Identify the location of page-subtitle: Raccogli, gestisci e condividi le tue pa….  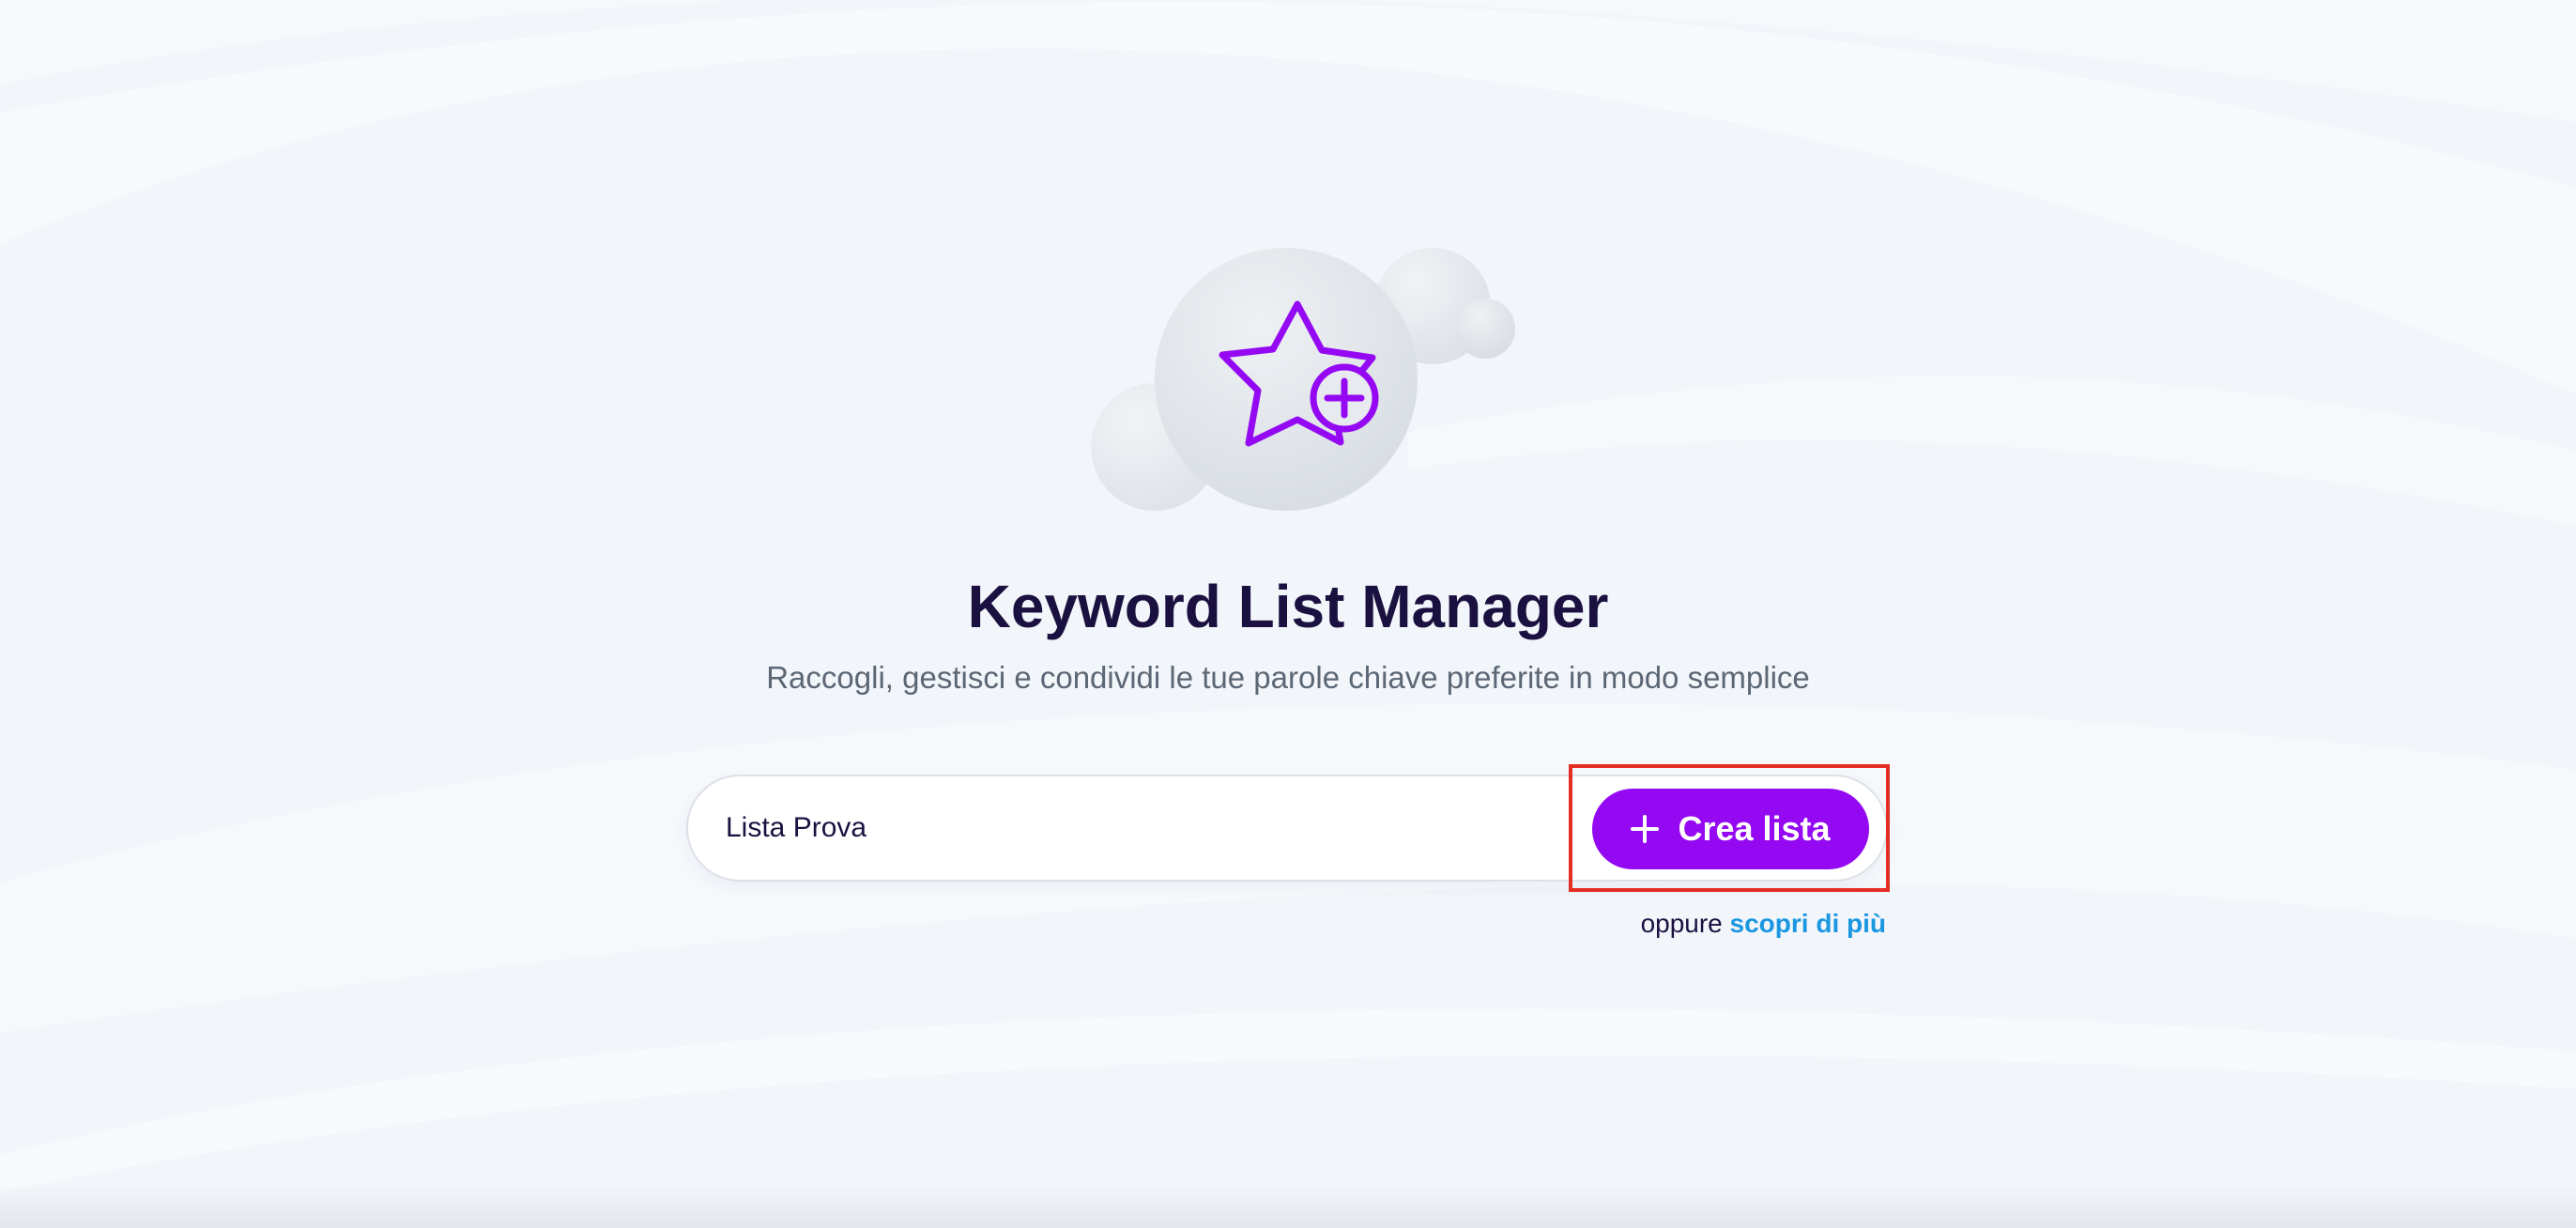
(1288, 677).